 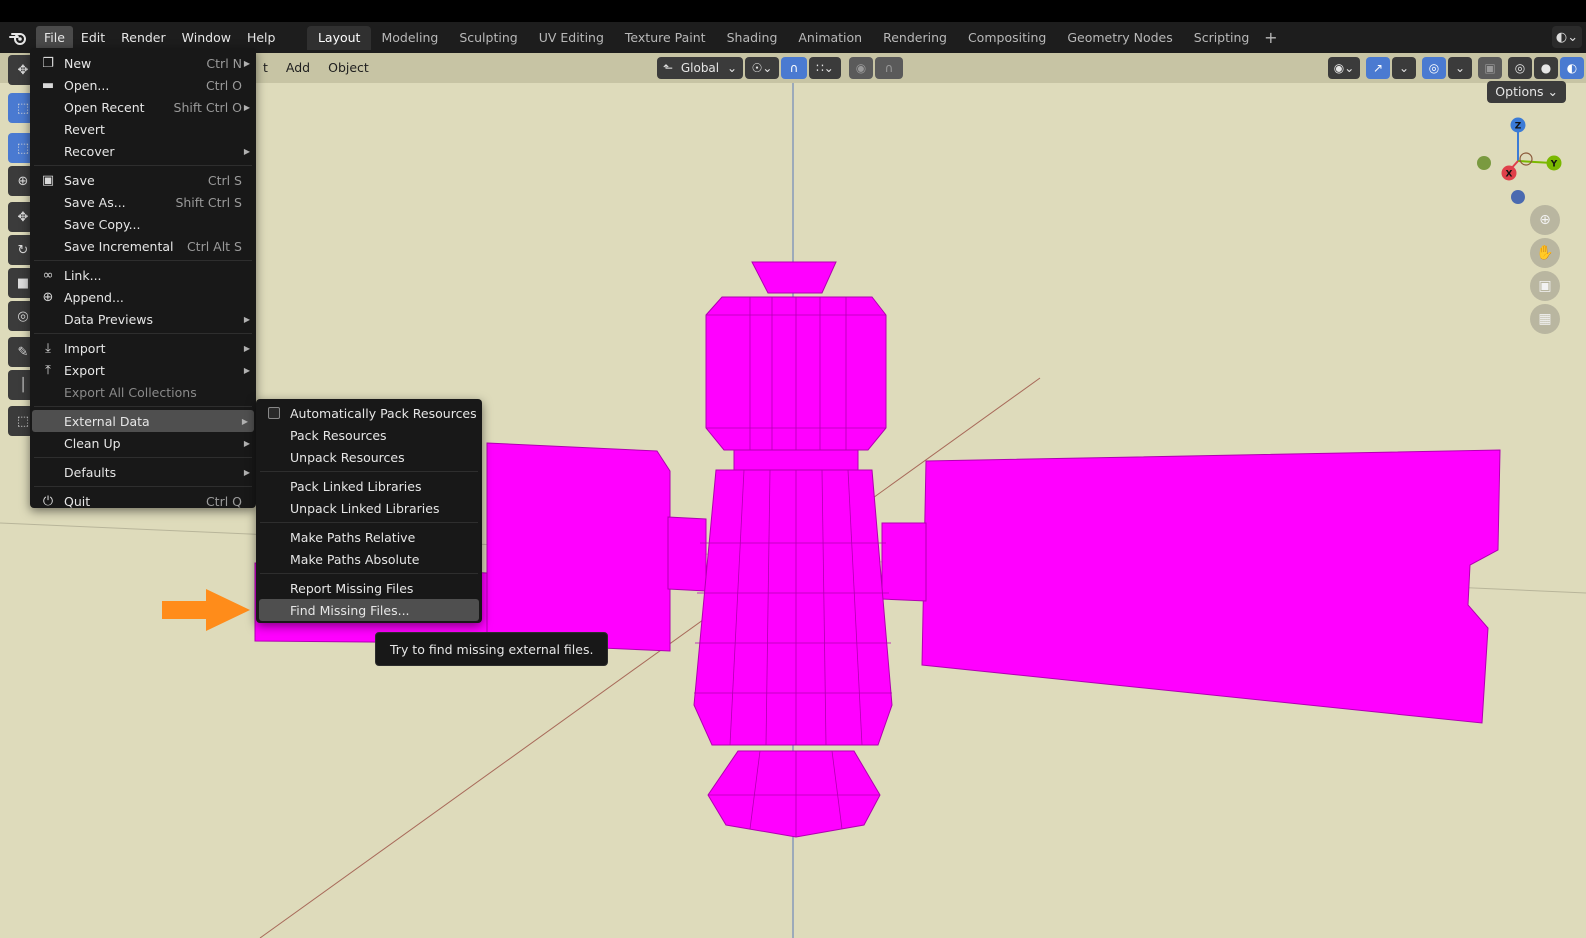 What do you see at coordinates (206, 38) in the screenshot?
I see `menu-window: Window` at bounding box center [206, 38].